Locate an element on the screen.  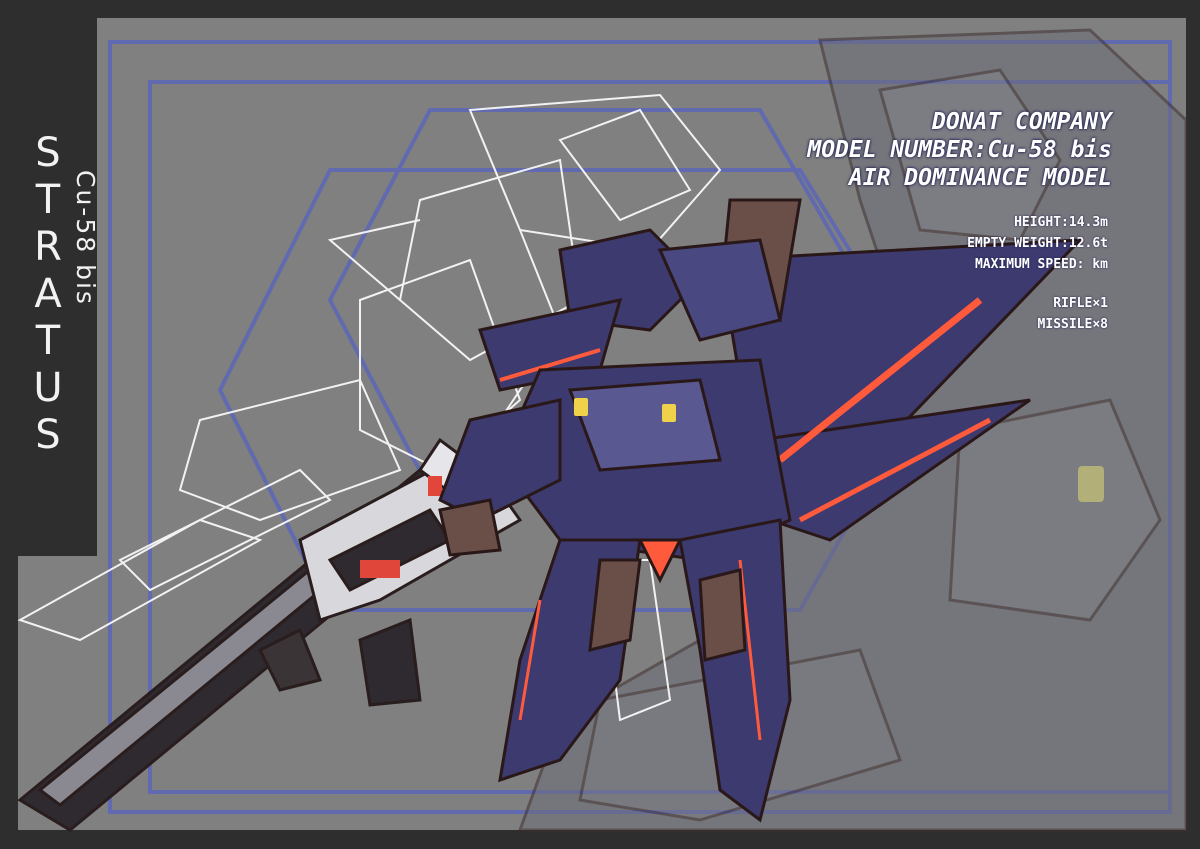
model-type: AIR DOMINANCE MODEL is located at coordinates (980, 178).